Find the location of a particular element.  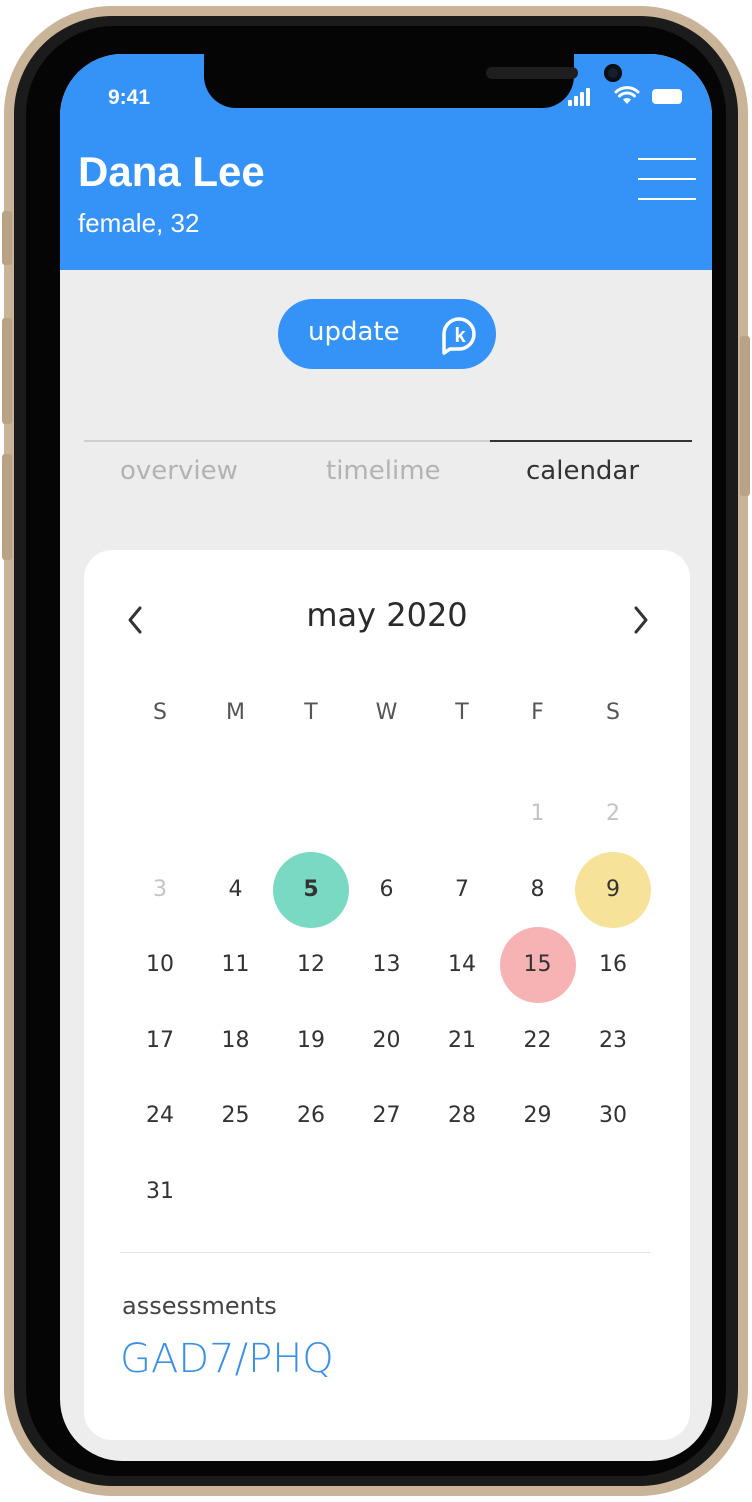

battery-icon is located at coordinates (667, 96).